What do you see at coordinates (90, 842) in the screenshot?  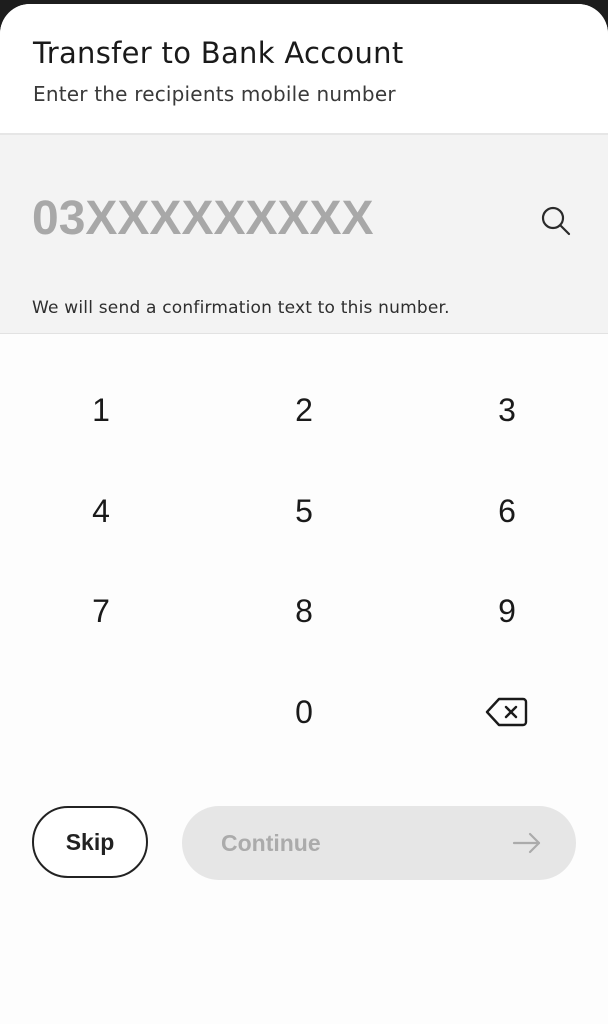 I see `skip-button: Skip` at bounding box center [90, 842].